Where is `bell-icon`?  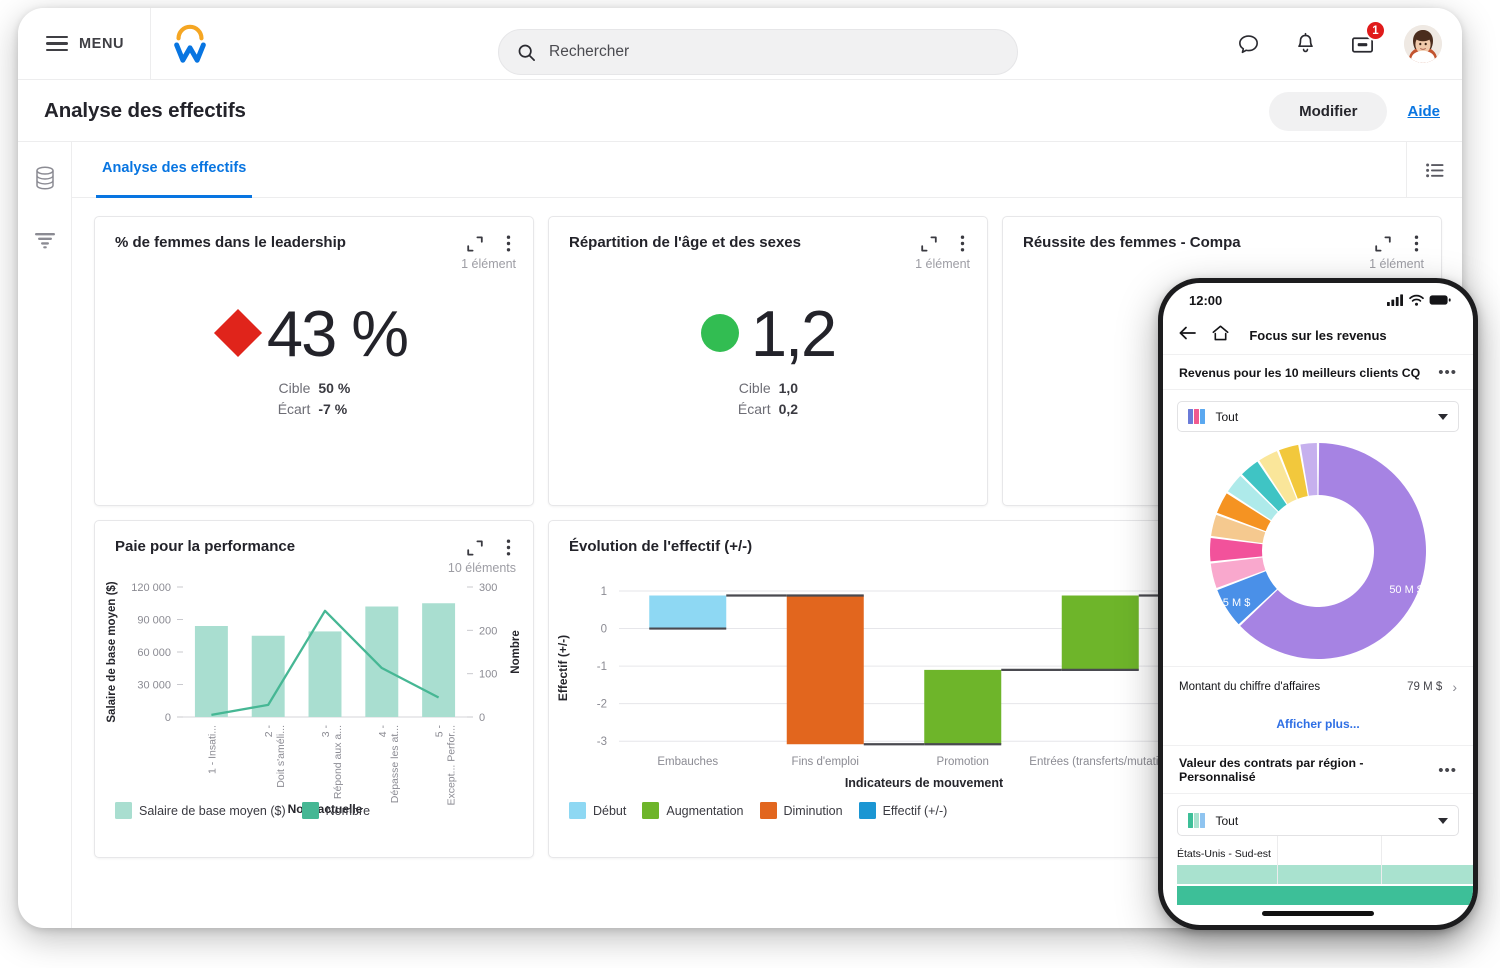
bell-icon is located at coordinates (1305, 42).